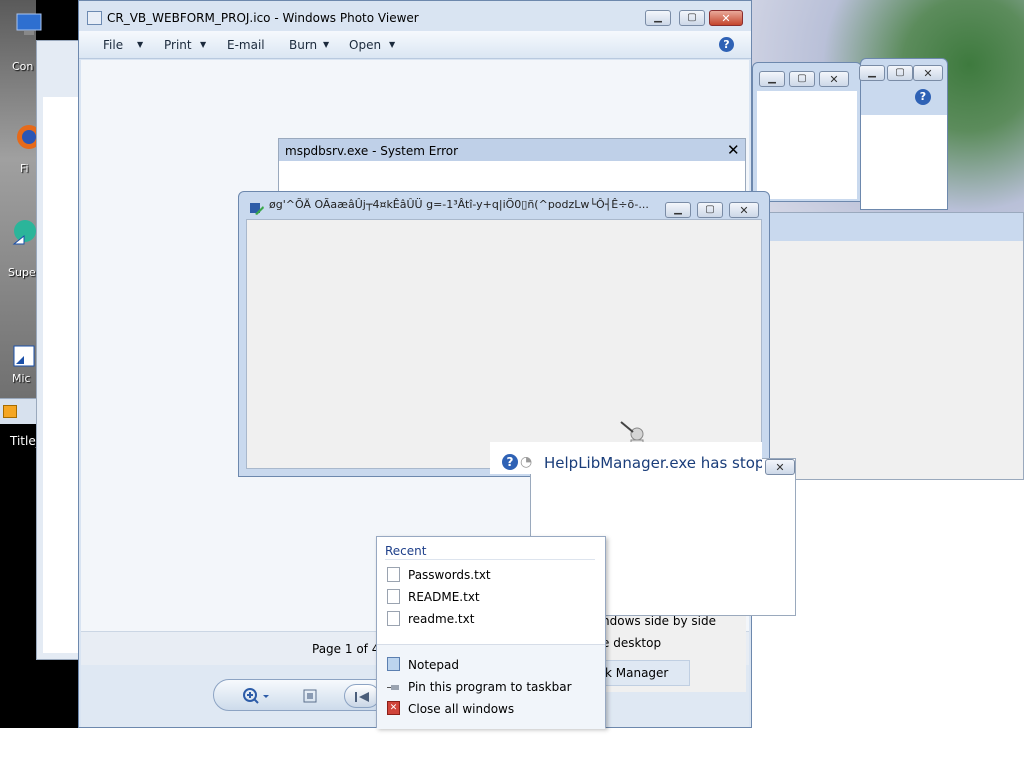 Image resolution: width=1024 pixels, height=768 pixels. What do you see at coordinates (492, 665) in the screenshot?
I see `task-notepad: Notepad` at bounding box center [492, 665].